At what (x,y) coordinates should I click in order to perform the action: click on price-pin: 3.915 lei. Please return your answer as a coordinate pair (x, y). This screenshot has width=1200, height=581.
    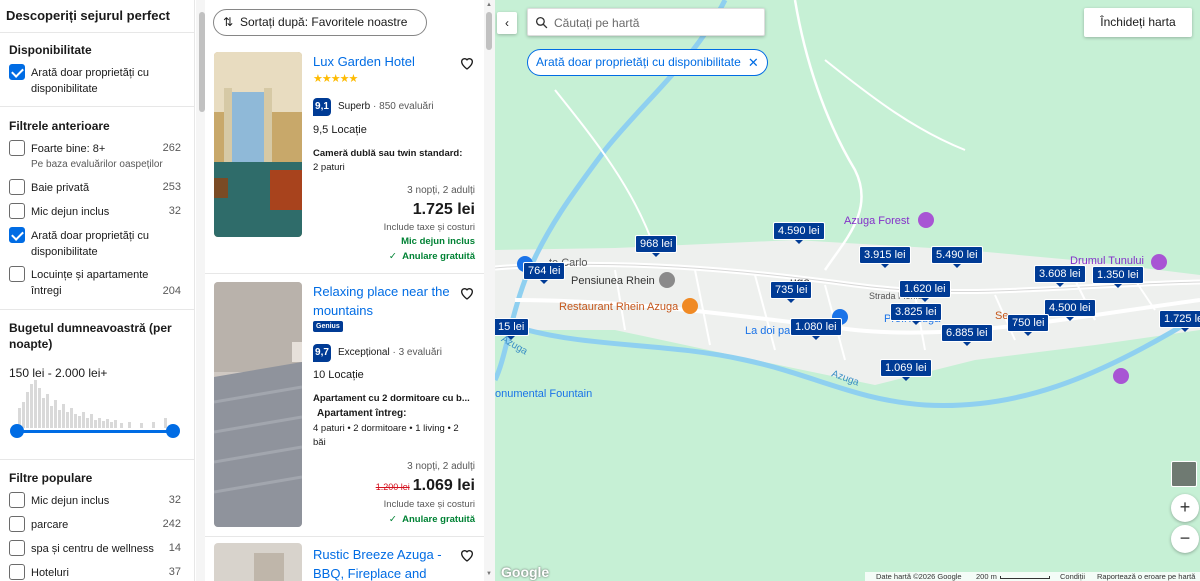
    Looking at the image, I should click on (885, 257).